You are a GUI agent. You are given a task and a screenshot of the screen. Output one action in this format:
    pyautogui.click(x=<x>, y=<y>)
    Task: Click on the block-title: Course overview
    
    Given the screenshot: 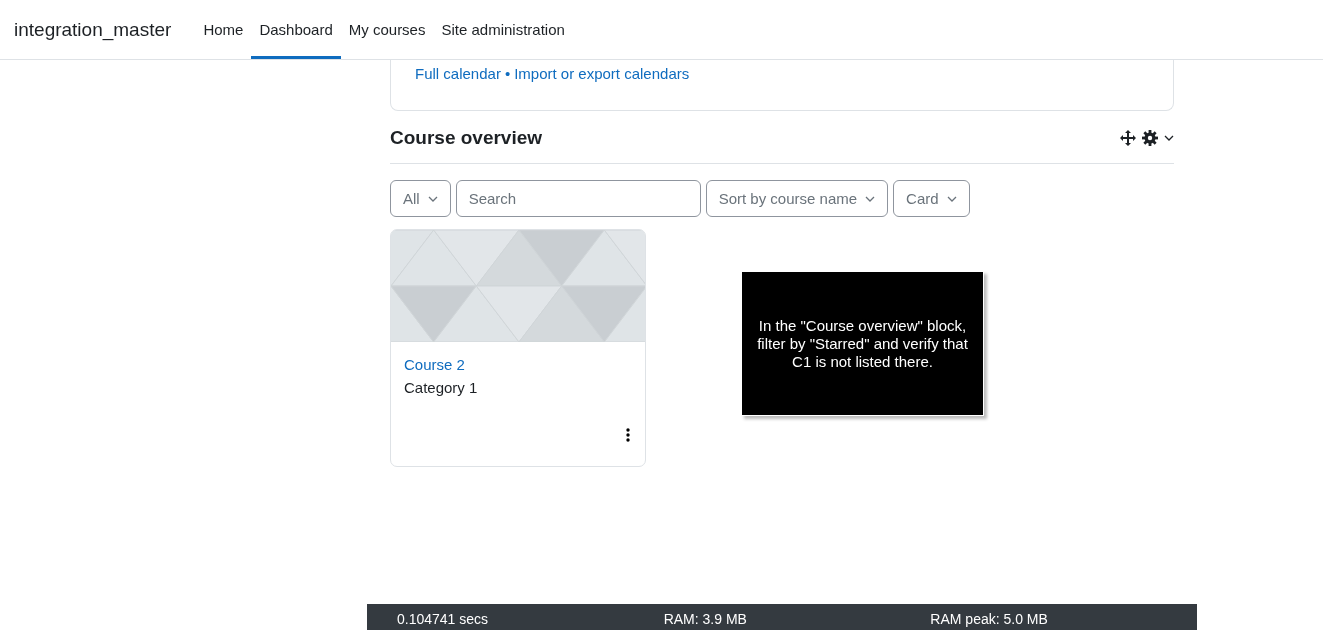 What is the action you would take?
    pyautogui.click(x=466, y=138)
    